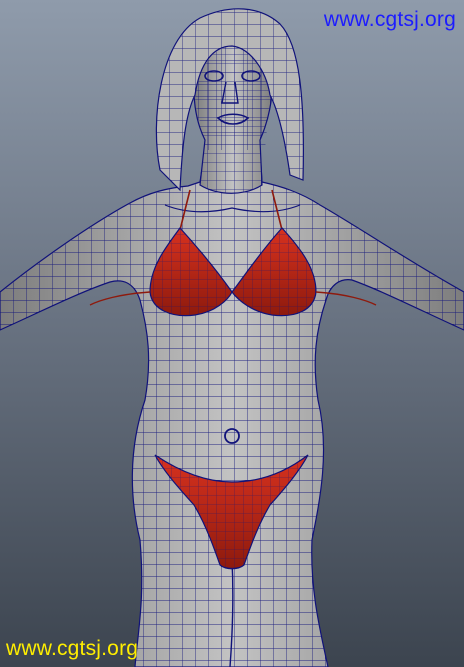  I want to click on watermark-bottom: www.cgtsj.org, so click(72, 648).